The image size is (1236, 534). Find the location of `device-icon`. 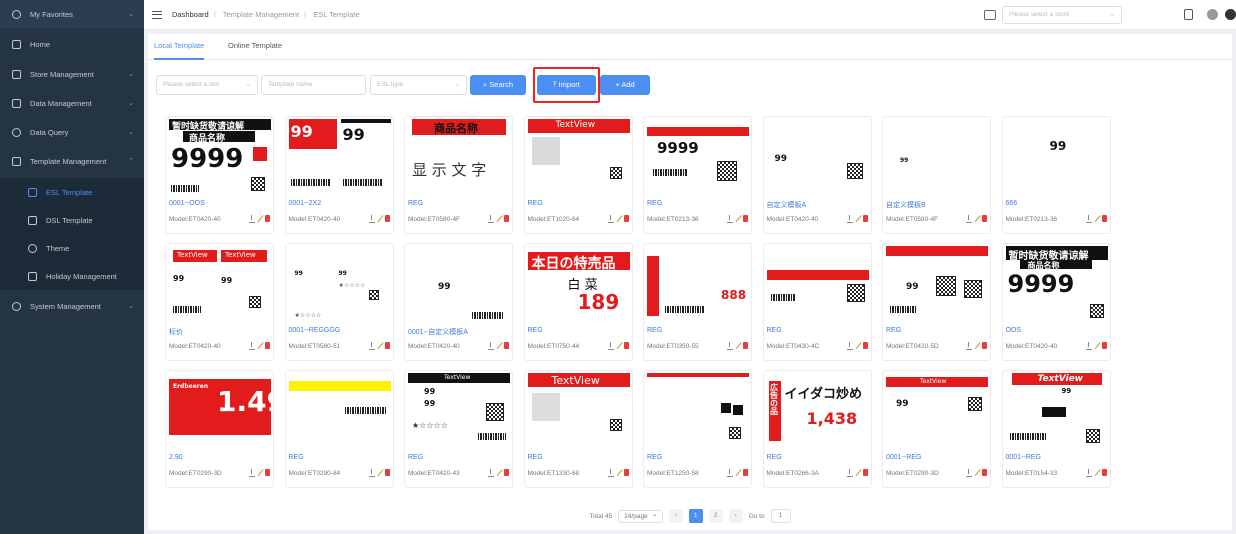

device-icon is located at coordinates (1188, 14).